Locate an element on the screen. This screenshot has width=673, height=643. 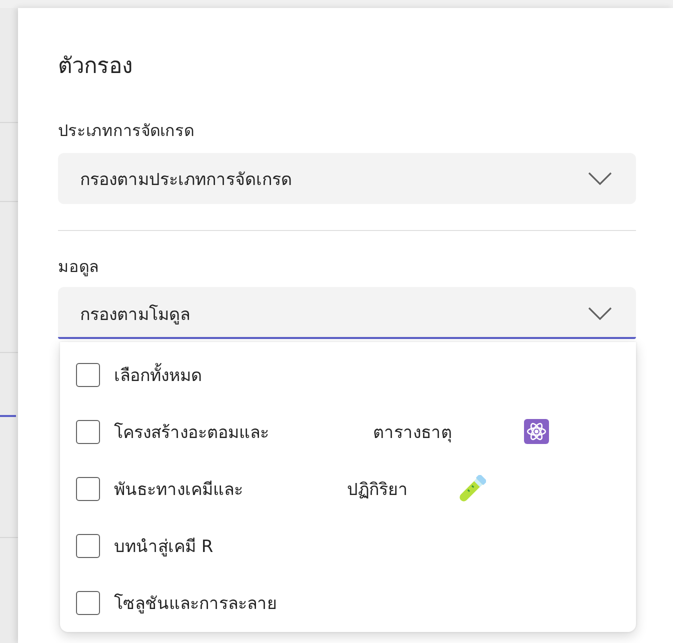
option-label: โซลูชันและการละลาย is located at coordinates (195, 602).